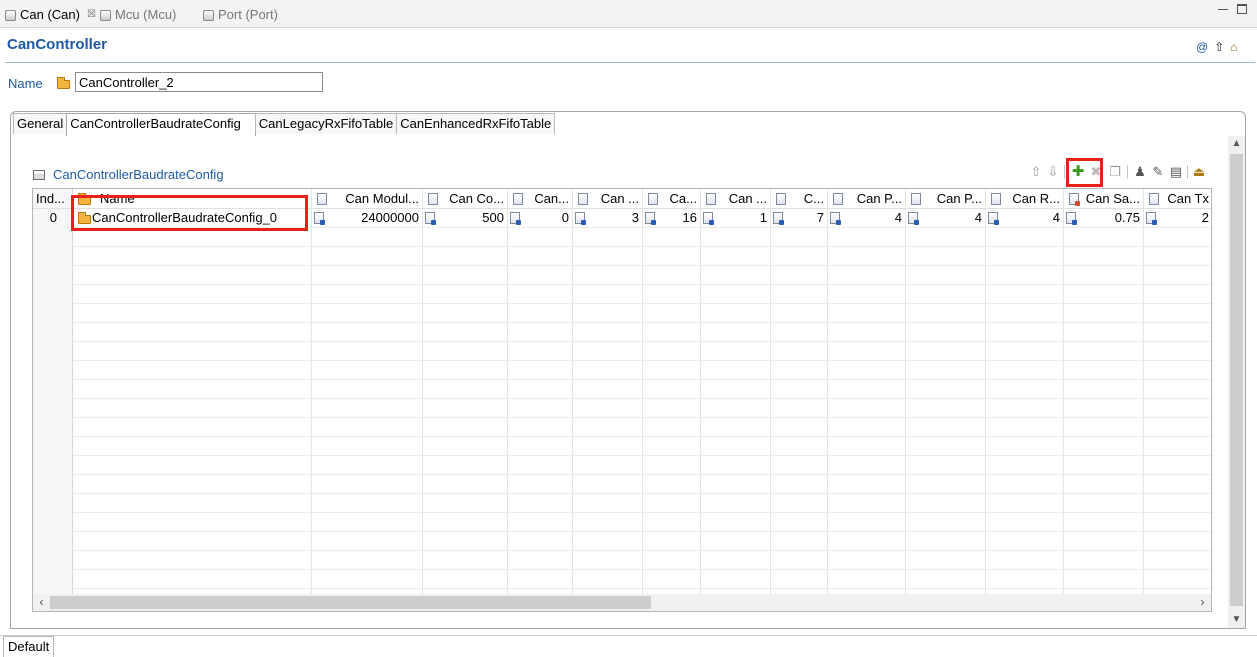 Image resolution: width=1257 pixels, height=657 pixels. What do you see at coordinates (1236, 144) in the screenshot?
I see `scroll-up-icon: ▲` at bounding box center [1236, 144].